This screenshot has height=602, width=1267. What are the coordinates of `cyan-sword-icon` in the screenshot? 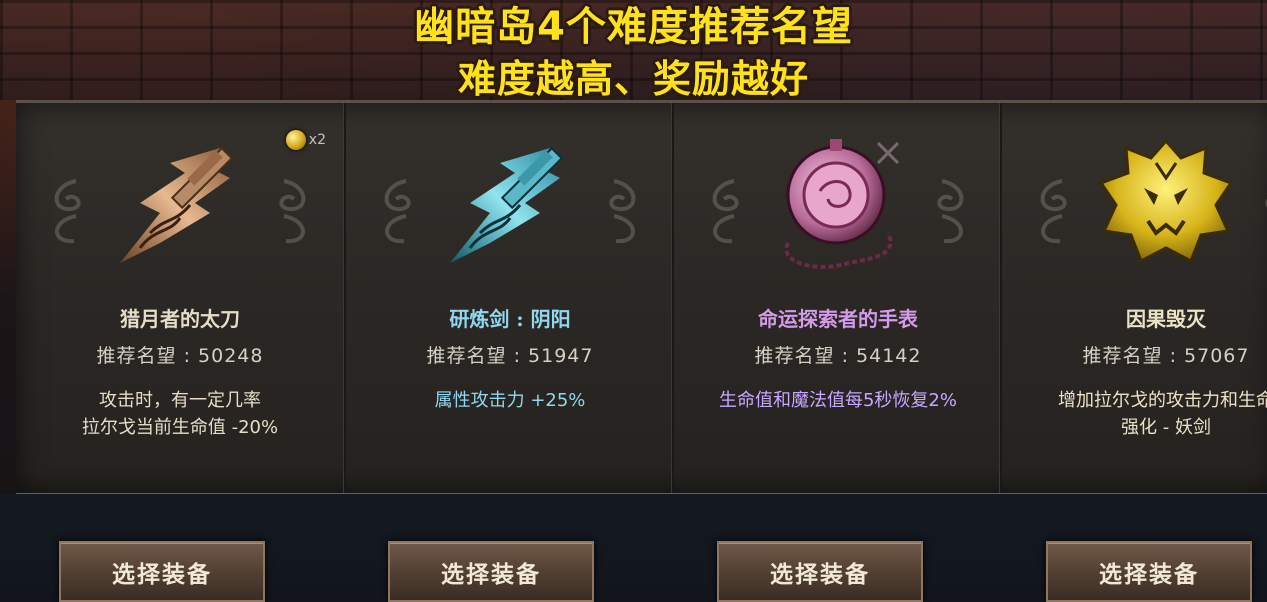 It's located at (507, 204).